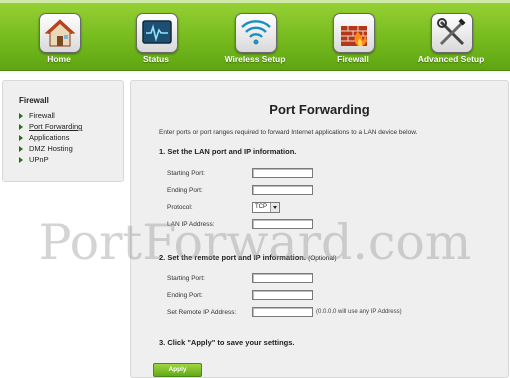 This screenshot has width=510, height=378. What do you see at coordinates (34, 100) in the screenshot?
I see `sidebar-title: Firewall` at bounding box center [34, 100].